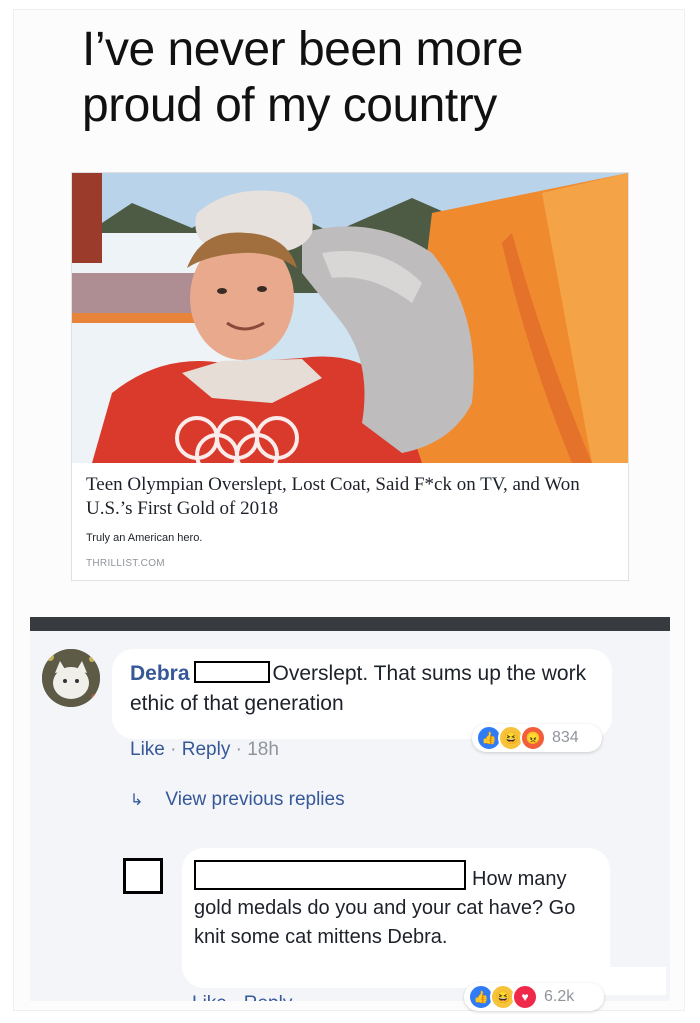 The height and width of the screenshot is (1023, 700). I want to click on cat-avatar-icon, so click(71, 678).